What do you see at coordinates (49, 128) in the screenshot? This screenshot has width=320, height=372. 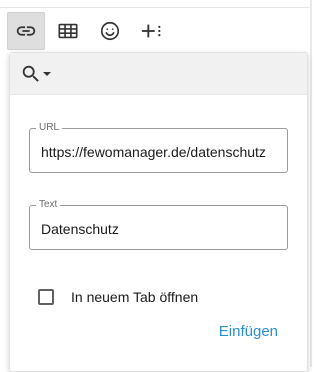 I see `url-field-label: URL` at bounding box center [49, 128].